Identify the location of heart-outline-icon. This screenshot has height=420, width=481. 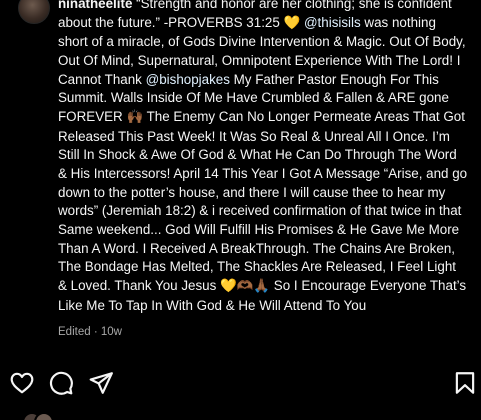
(22, 383).